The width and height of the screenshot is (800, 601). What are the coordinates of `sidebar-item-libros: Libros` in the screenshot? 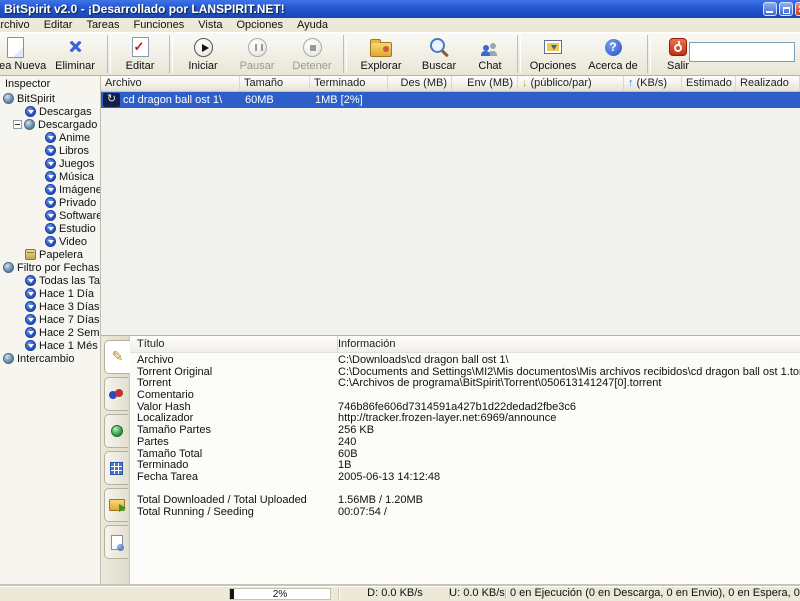 It's located at (50, 150).